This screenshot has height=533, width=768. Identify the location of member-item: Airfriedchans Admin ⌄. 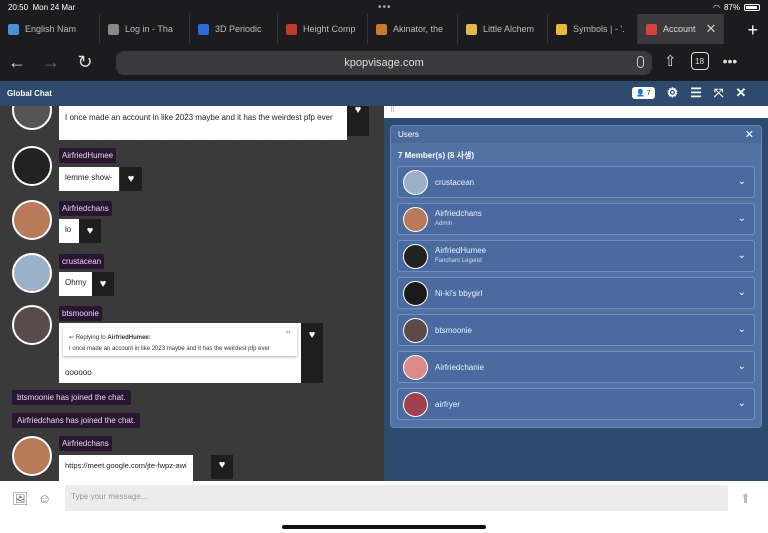
(576, 219).